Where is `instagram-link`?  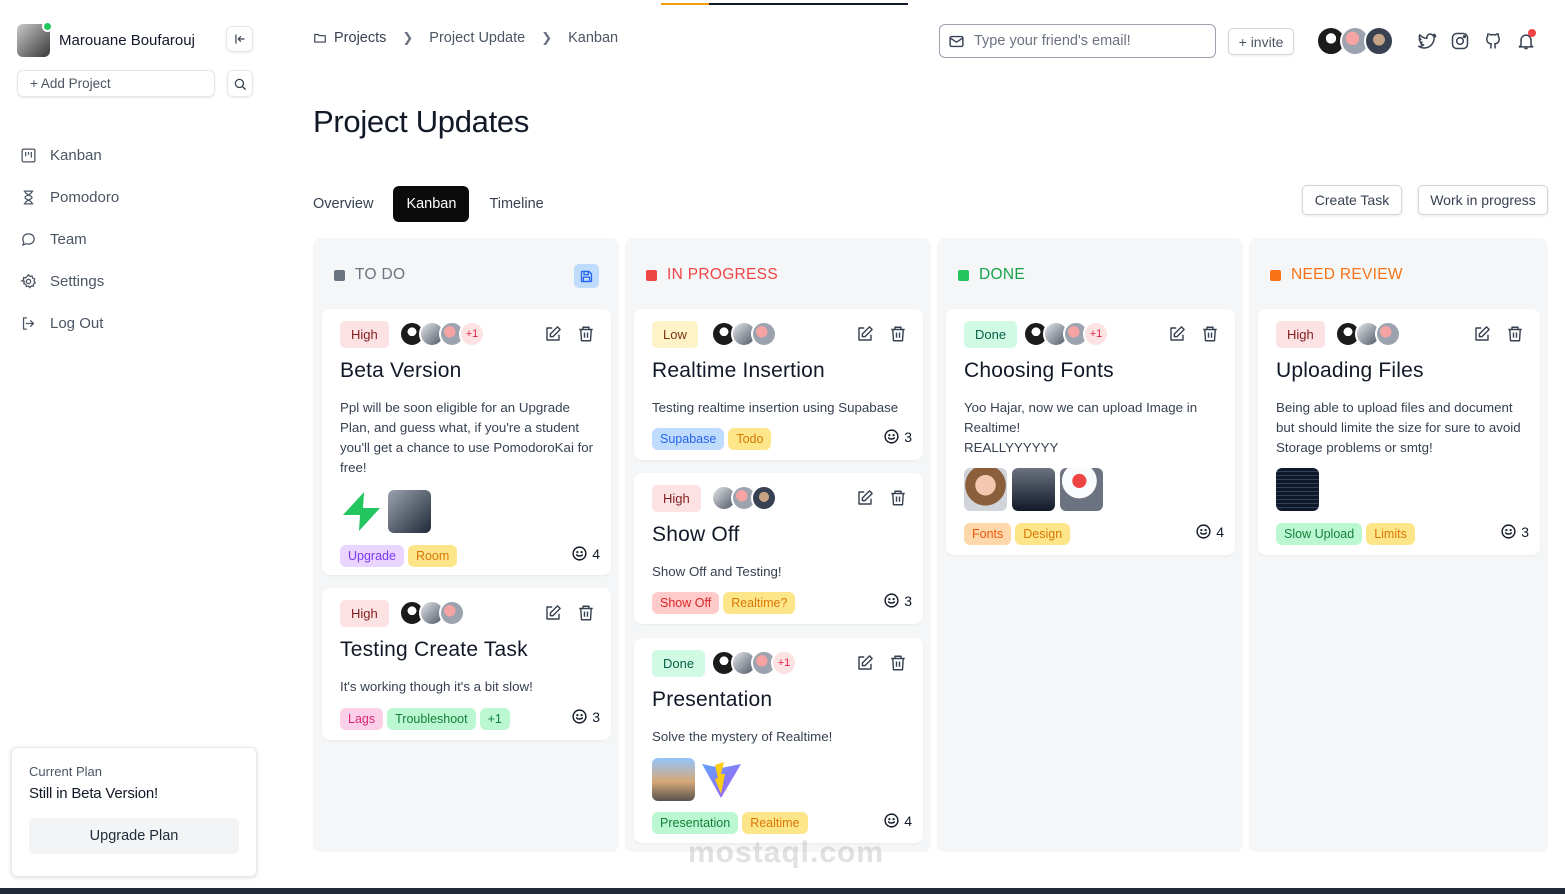 instagram-link is located at coordinates (1460, 41).